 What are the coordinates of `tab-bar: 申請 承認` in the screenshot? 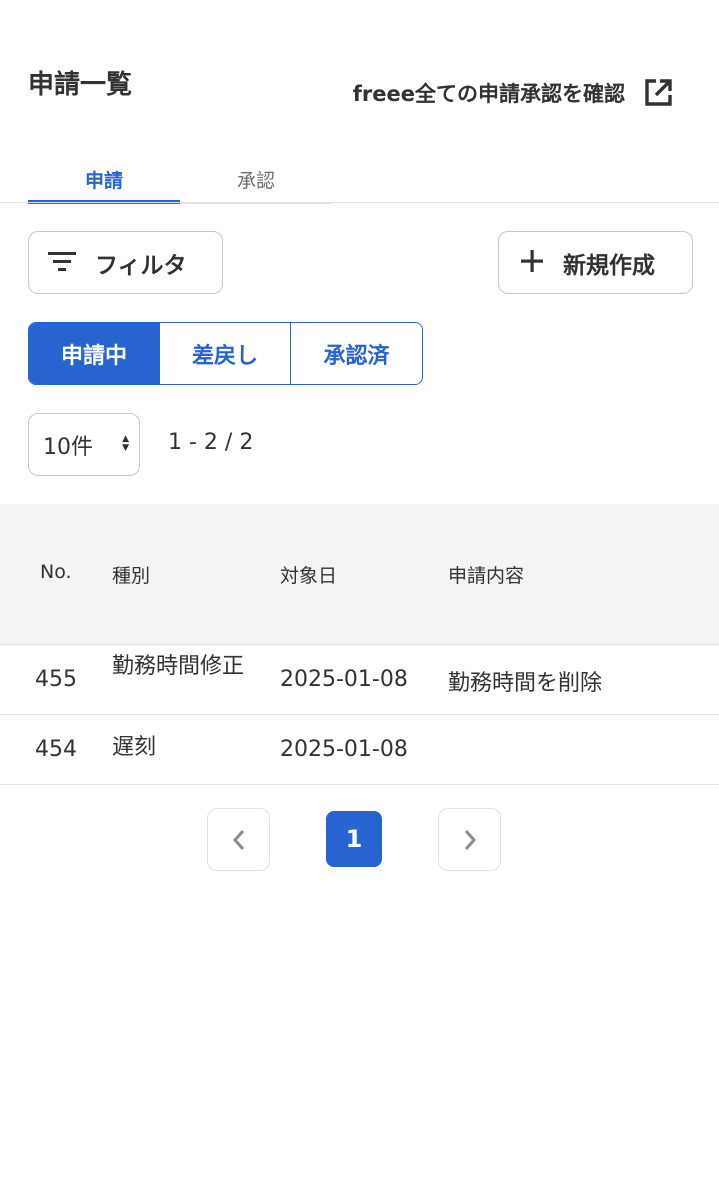 It's located at (180, 182).